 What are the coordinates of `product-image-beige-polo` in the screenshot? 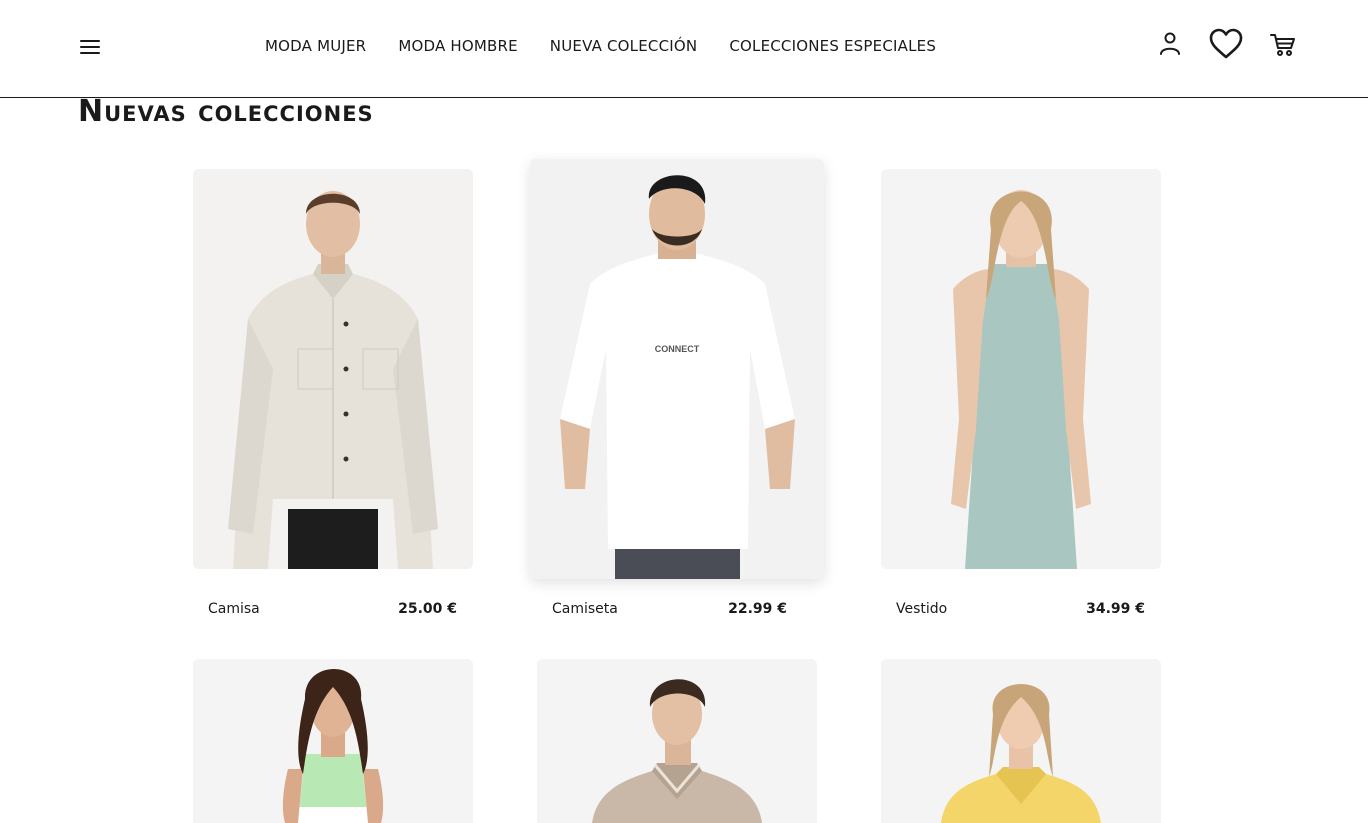 It's located at (677, 741).